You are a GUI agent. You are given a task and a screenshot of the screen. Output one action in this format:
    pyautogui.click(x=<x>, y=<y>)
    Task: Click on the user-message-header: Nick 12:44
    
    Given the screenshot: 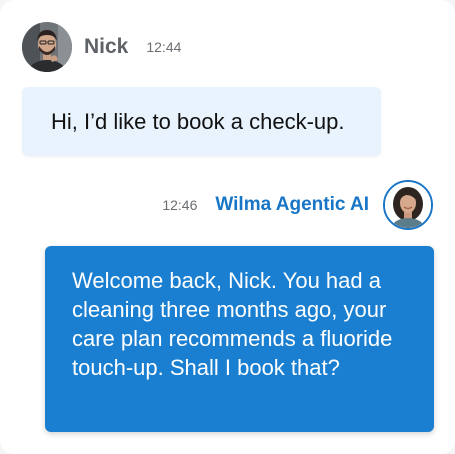 What is the action you would take?
    pyautogui.click(x=101, y=47)
    